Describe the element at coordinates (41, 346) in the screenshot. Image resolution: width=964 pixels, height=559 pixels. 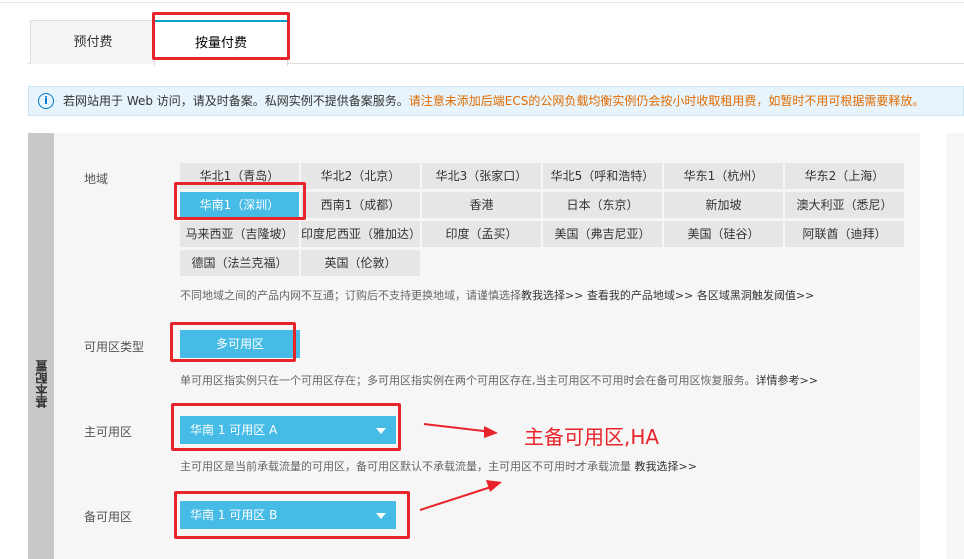
I see `side-section-bar` at that location.